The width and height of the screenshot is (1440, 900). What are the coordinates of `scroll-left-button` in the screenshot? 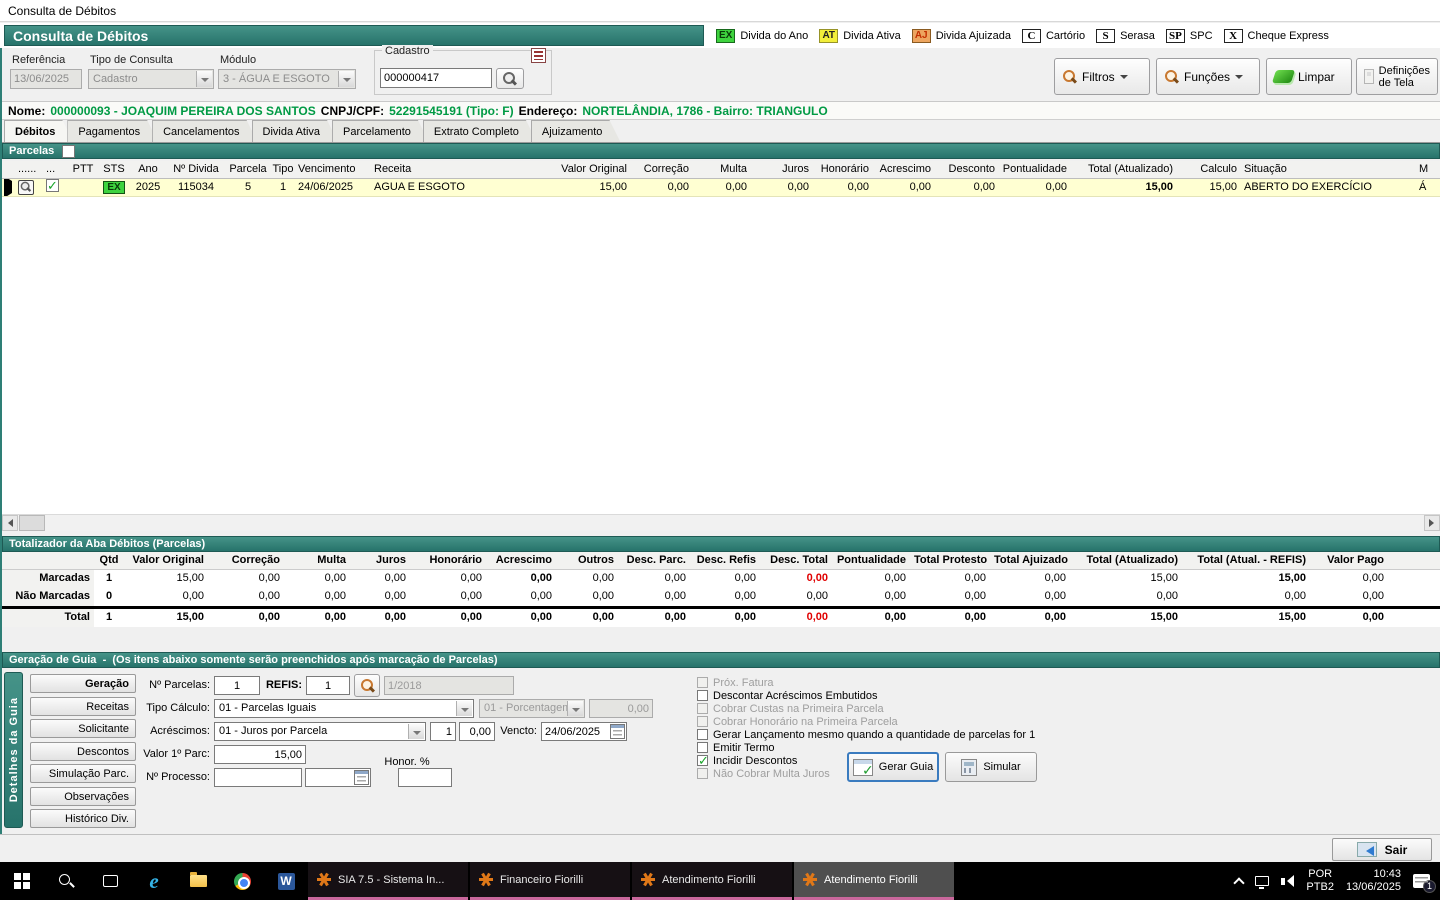 It's located at (10, 523).